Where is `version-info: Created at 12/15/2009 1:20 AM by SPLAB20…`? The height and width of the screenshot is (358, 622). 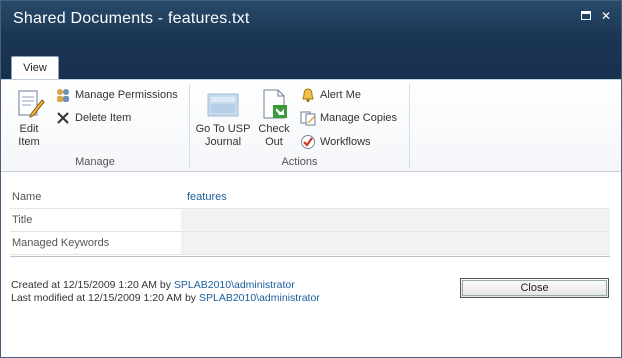 version-info: Created at 12/15/2009 1:20 AM by SPLAB20… is located at coordinates (165, 292).